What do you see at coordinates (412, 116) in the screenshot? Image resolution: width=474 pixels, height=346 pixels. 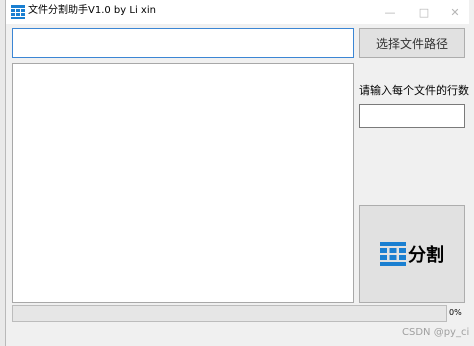 I see `lines-per-file-input` at bounding box center [412, 116].